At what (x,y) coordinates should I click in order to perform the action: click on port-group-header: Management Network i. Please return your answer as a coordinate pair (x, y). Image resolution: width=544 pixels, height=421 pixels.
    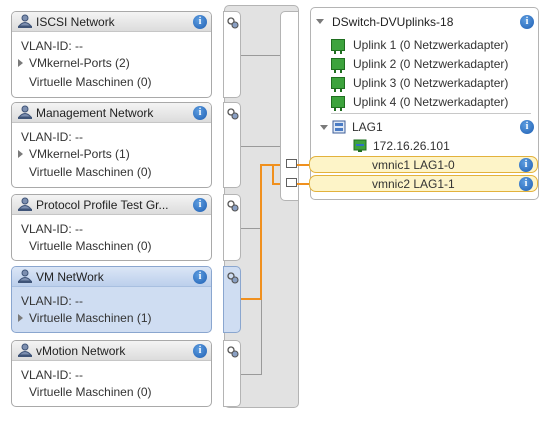
    Looking at the image, I should click on (111, 113).